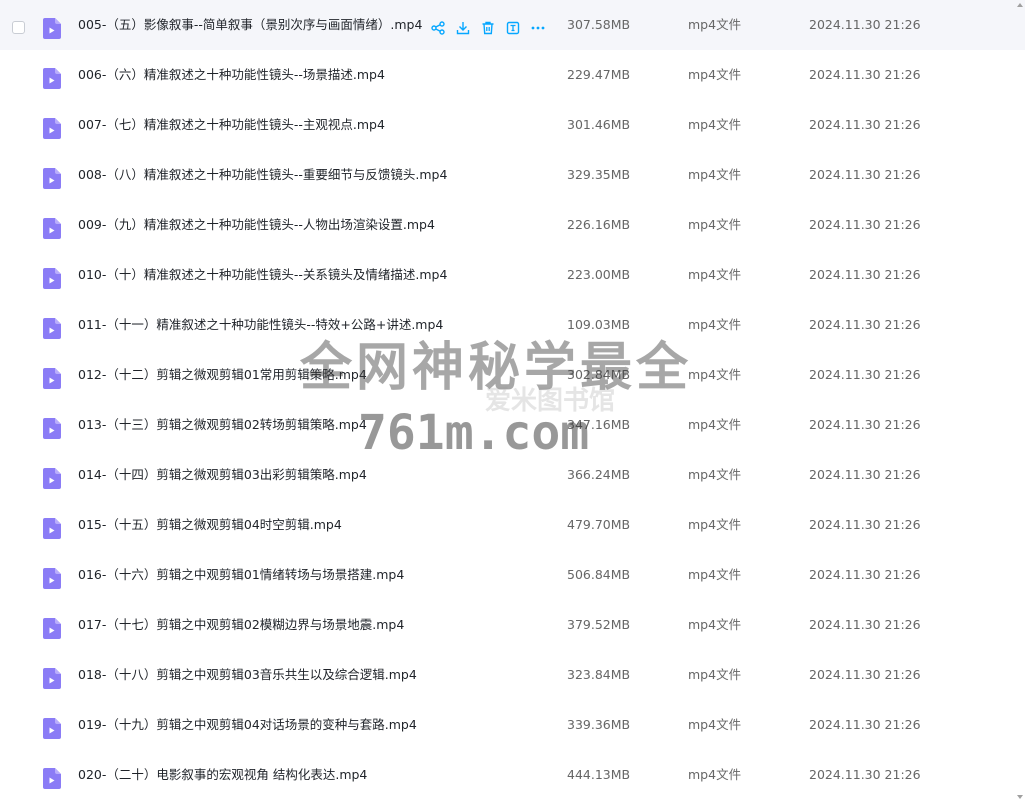  I want to click on file-name: 015-（十五）剪辑之微观剪辑04时空剪辑.mp4, so click(210, 525).